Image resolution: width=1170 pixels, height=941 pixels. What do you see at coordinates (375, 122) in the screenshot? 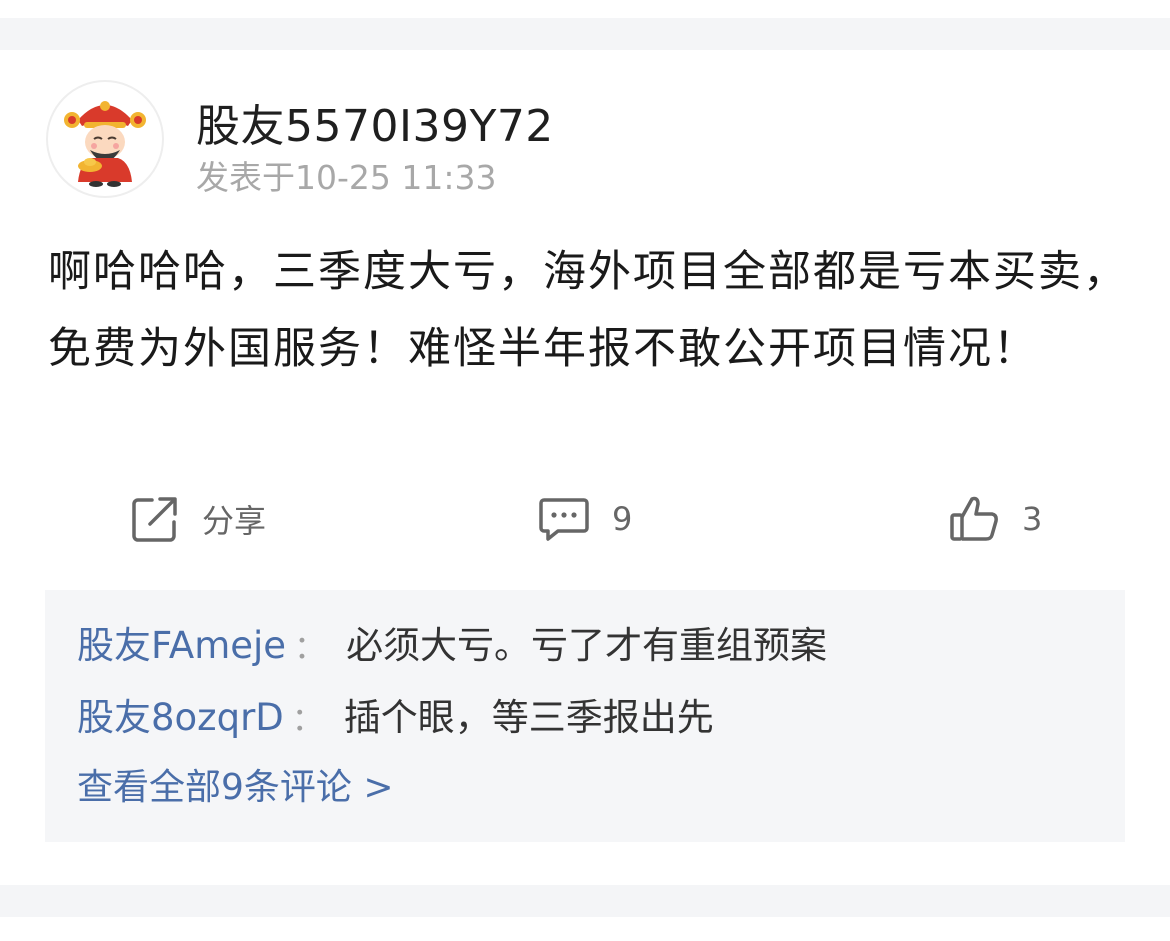
I see `username: 股友5570I39Y72` at bounding box center [375, 122].